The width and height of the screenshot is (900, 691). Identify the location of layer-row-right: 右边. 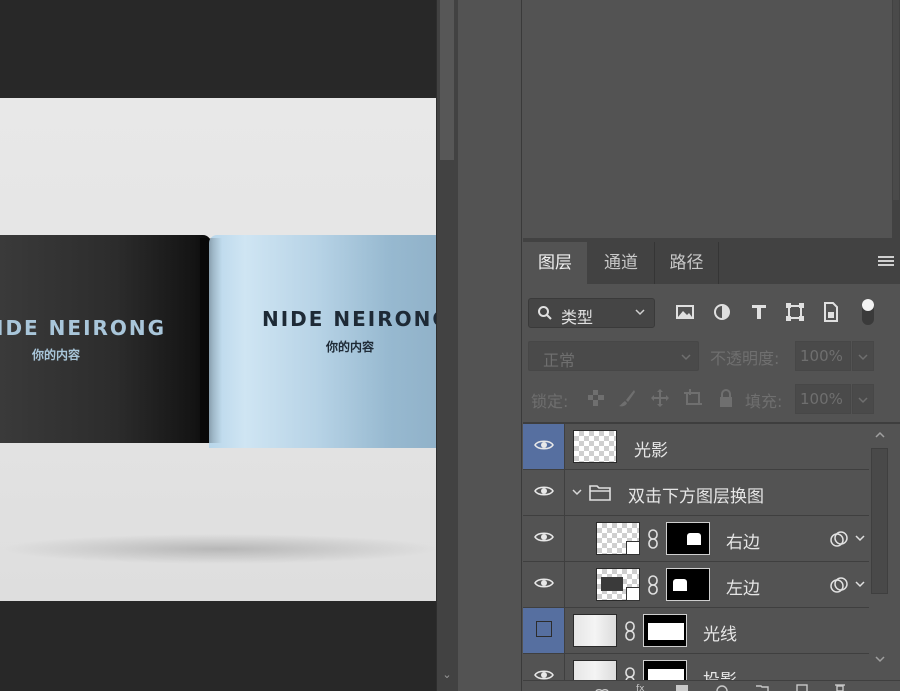
(696, 539).